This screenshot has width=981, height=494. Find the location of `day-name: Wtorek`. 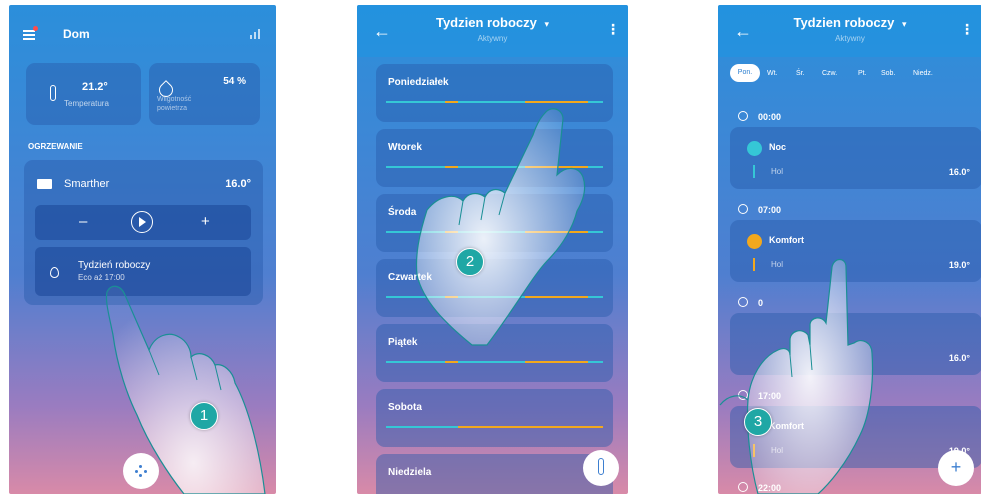

day-name: Wtorek is located at coordinates (405, 147).